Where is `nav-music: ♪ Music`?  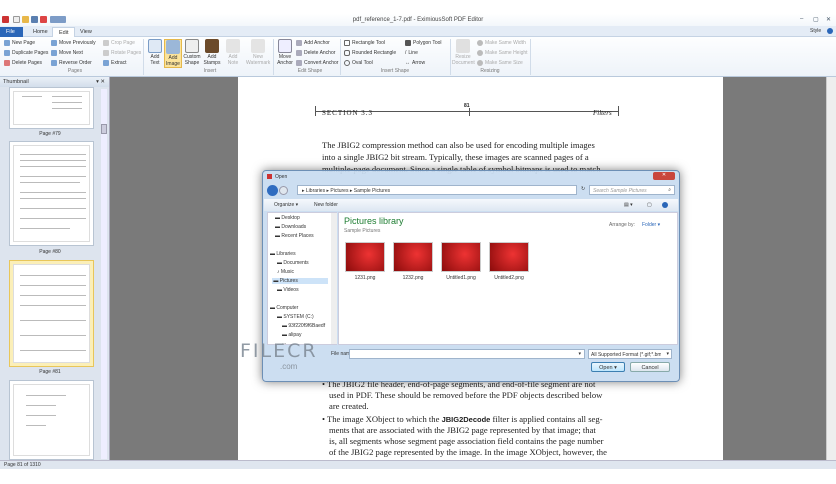 nav-music: ♪ Music is located at coordinates (285, 272).